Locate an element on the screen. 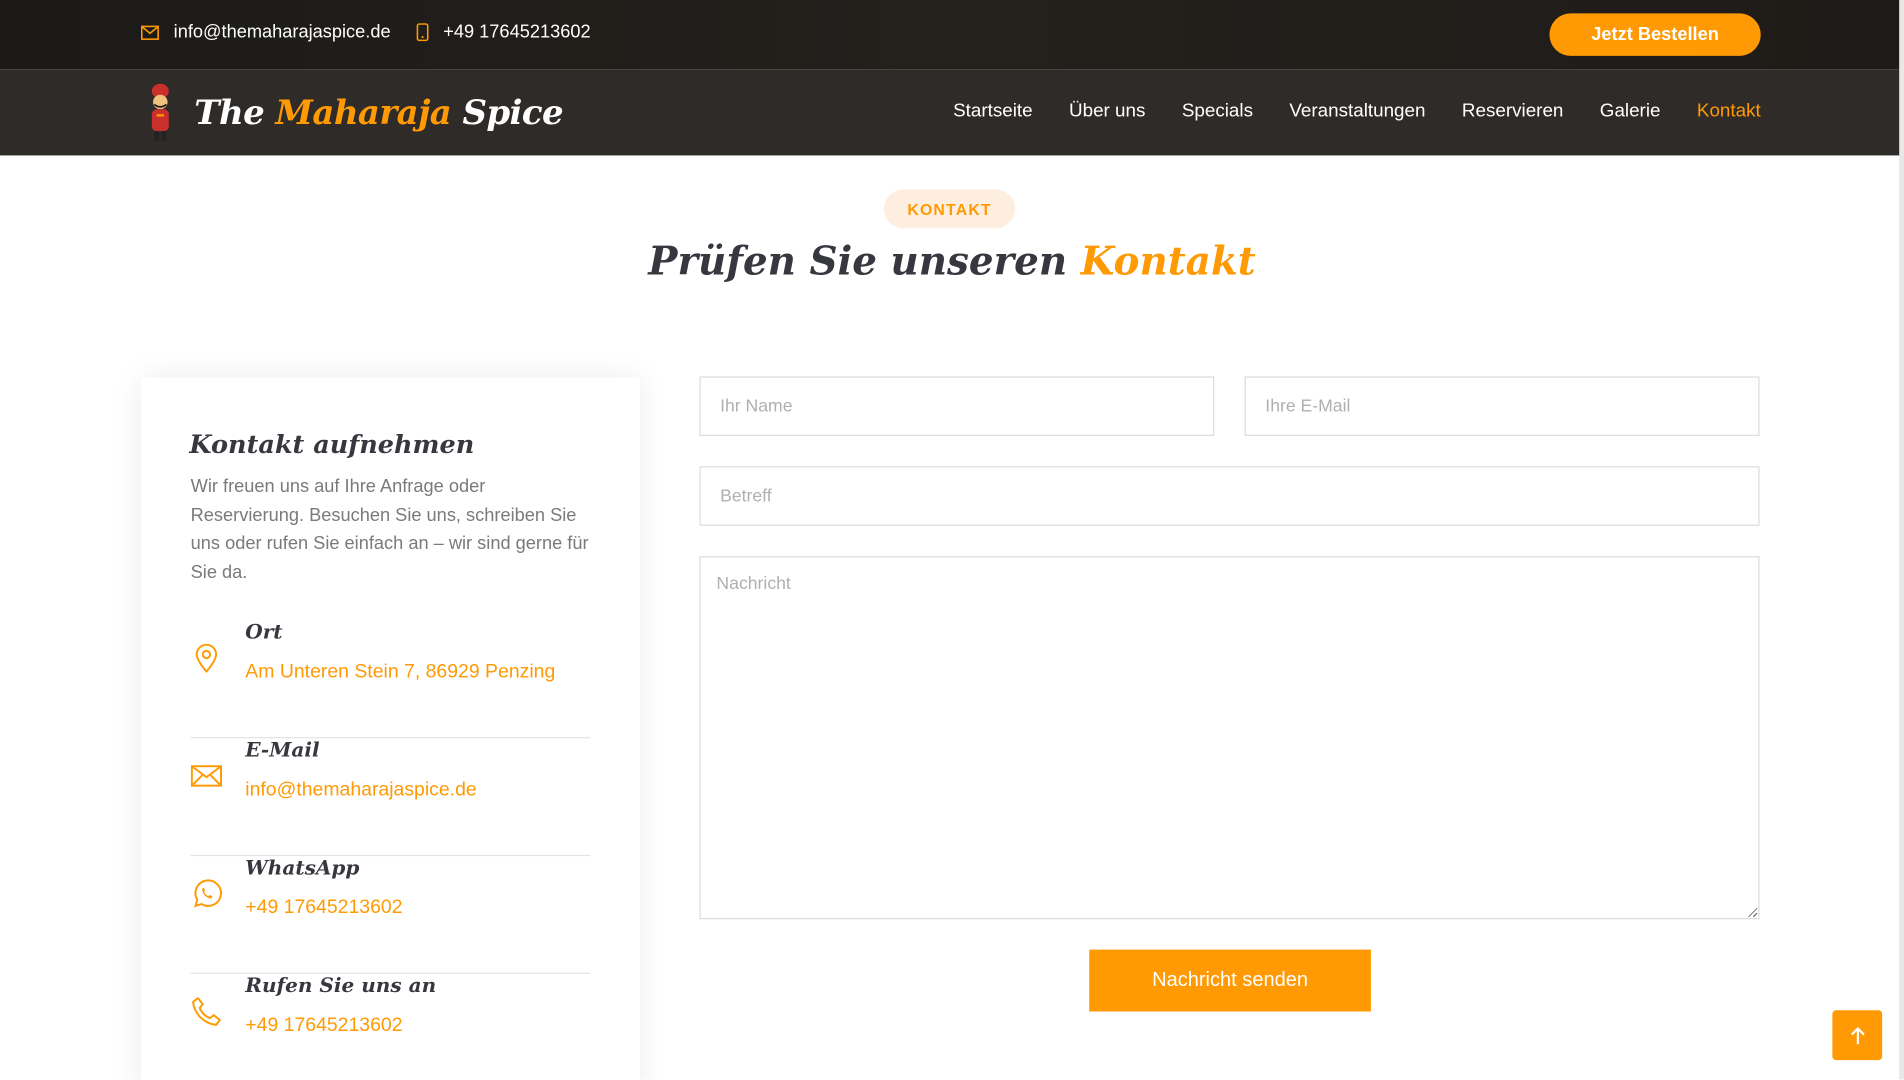 This screenshot has width=1904, height=1080. subject-input is located at coordinates (1229, 496).